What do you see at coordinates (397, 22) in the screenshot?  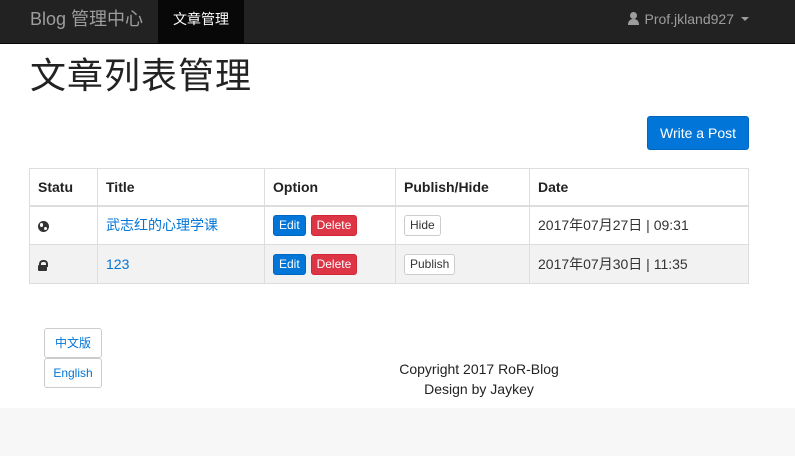 I see `top-navbar: Blog 管理中心 文章管理 Prof.jkland927` at bounding box center [397, 22].